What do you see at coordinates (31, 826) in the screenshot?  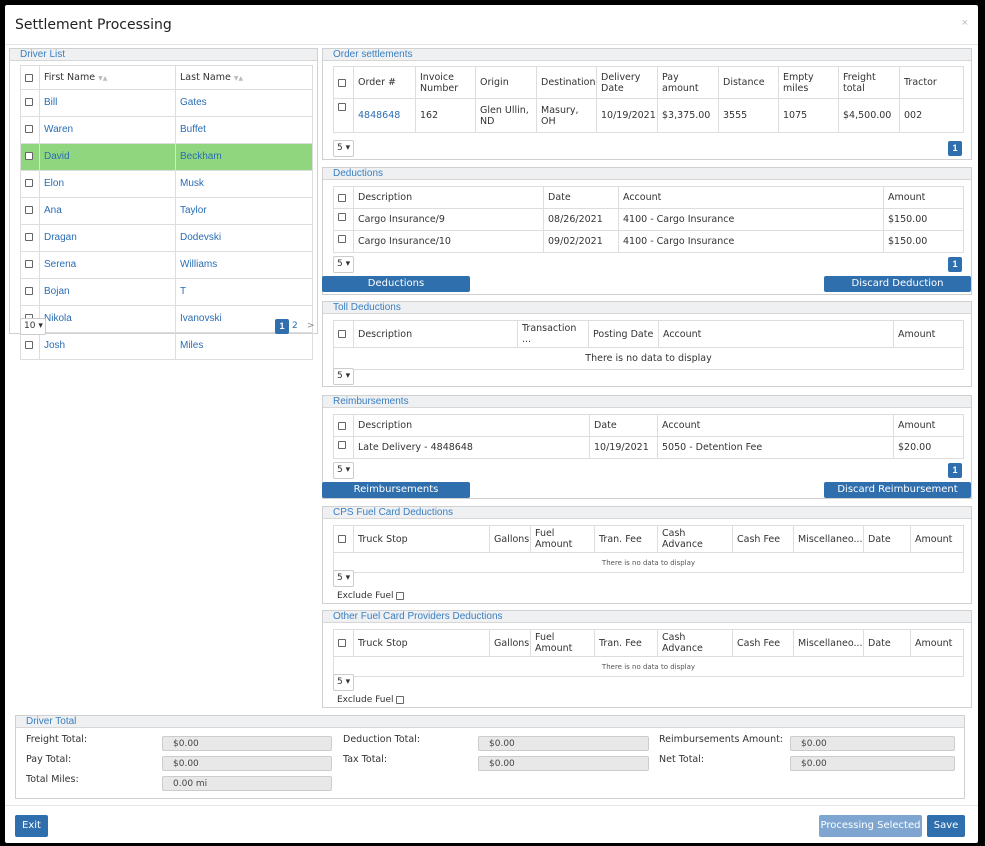 I see `exit-button: Exit` at bounding box center [31, 826].